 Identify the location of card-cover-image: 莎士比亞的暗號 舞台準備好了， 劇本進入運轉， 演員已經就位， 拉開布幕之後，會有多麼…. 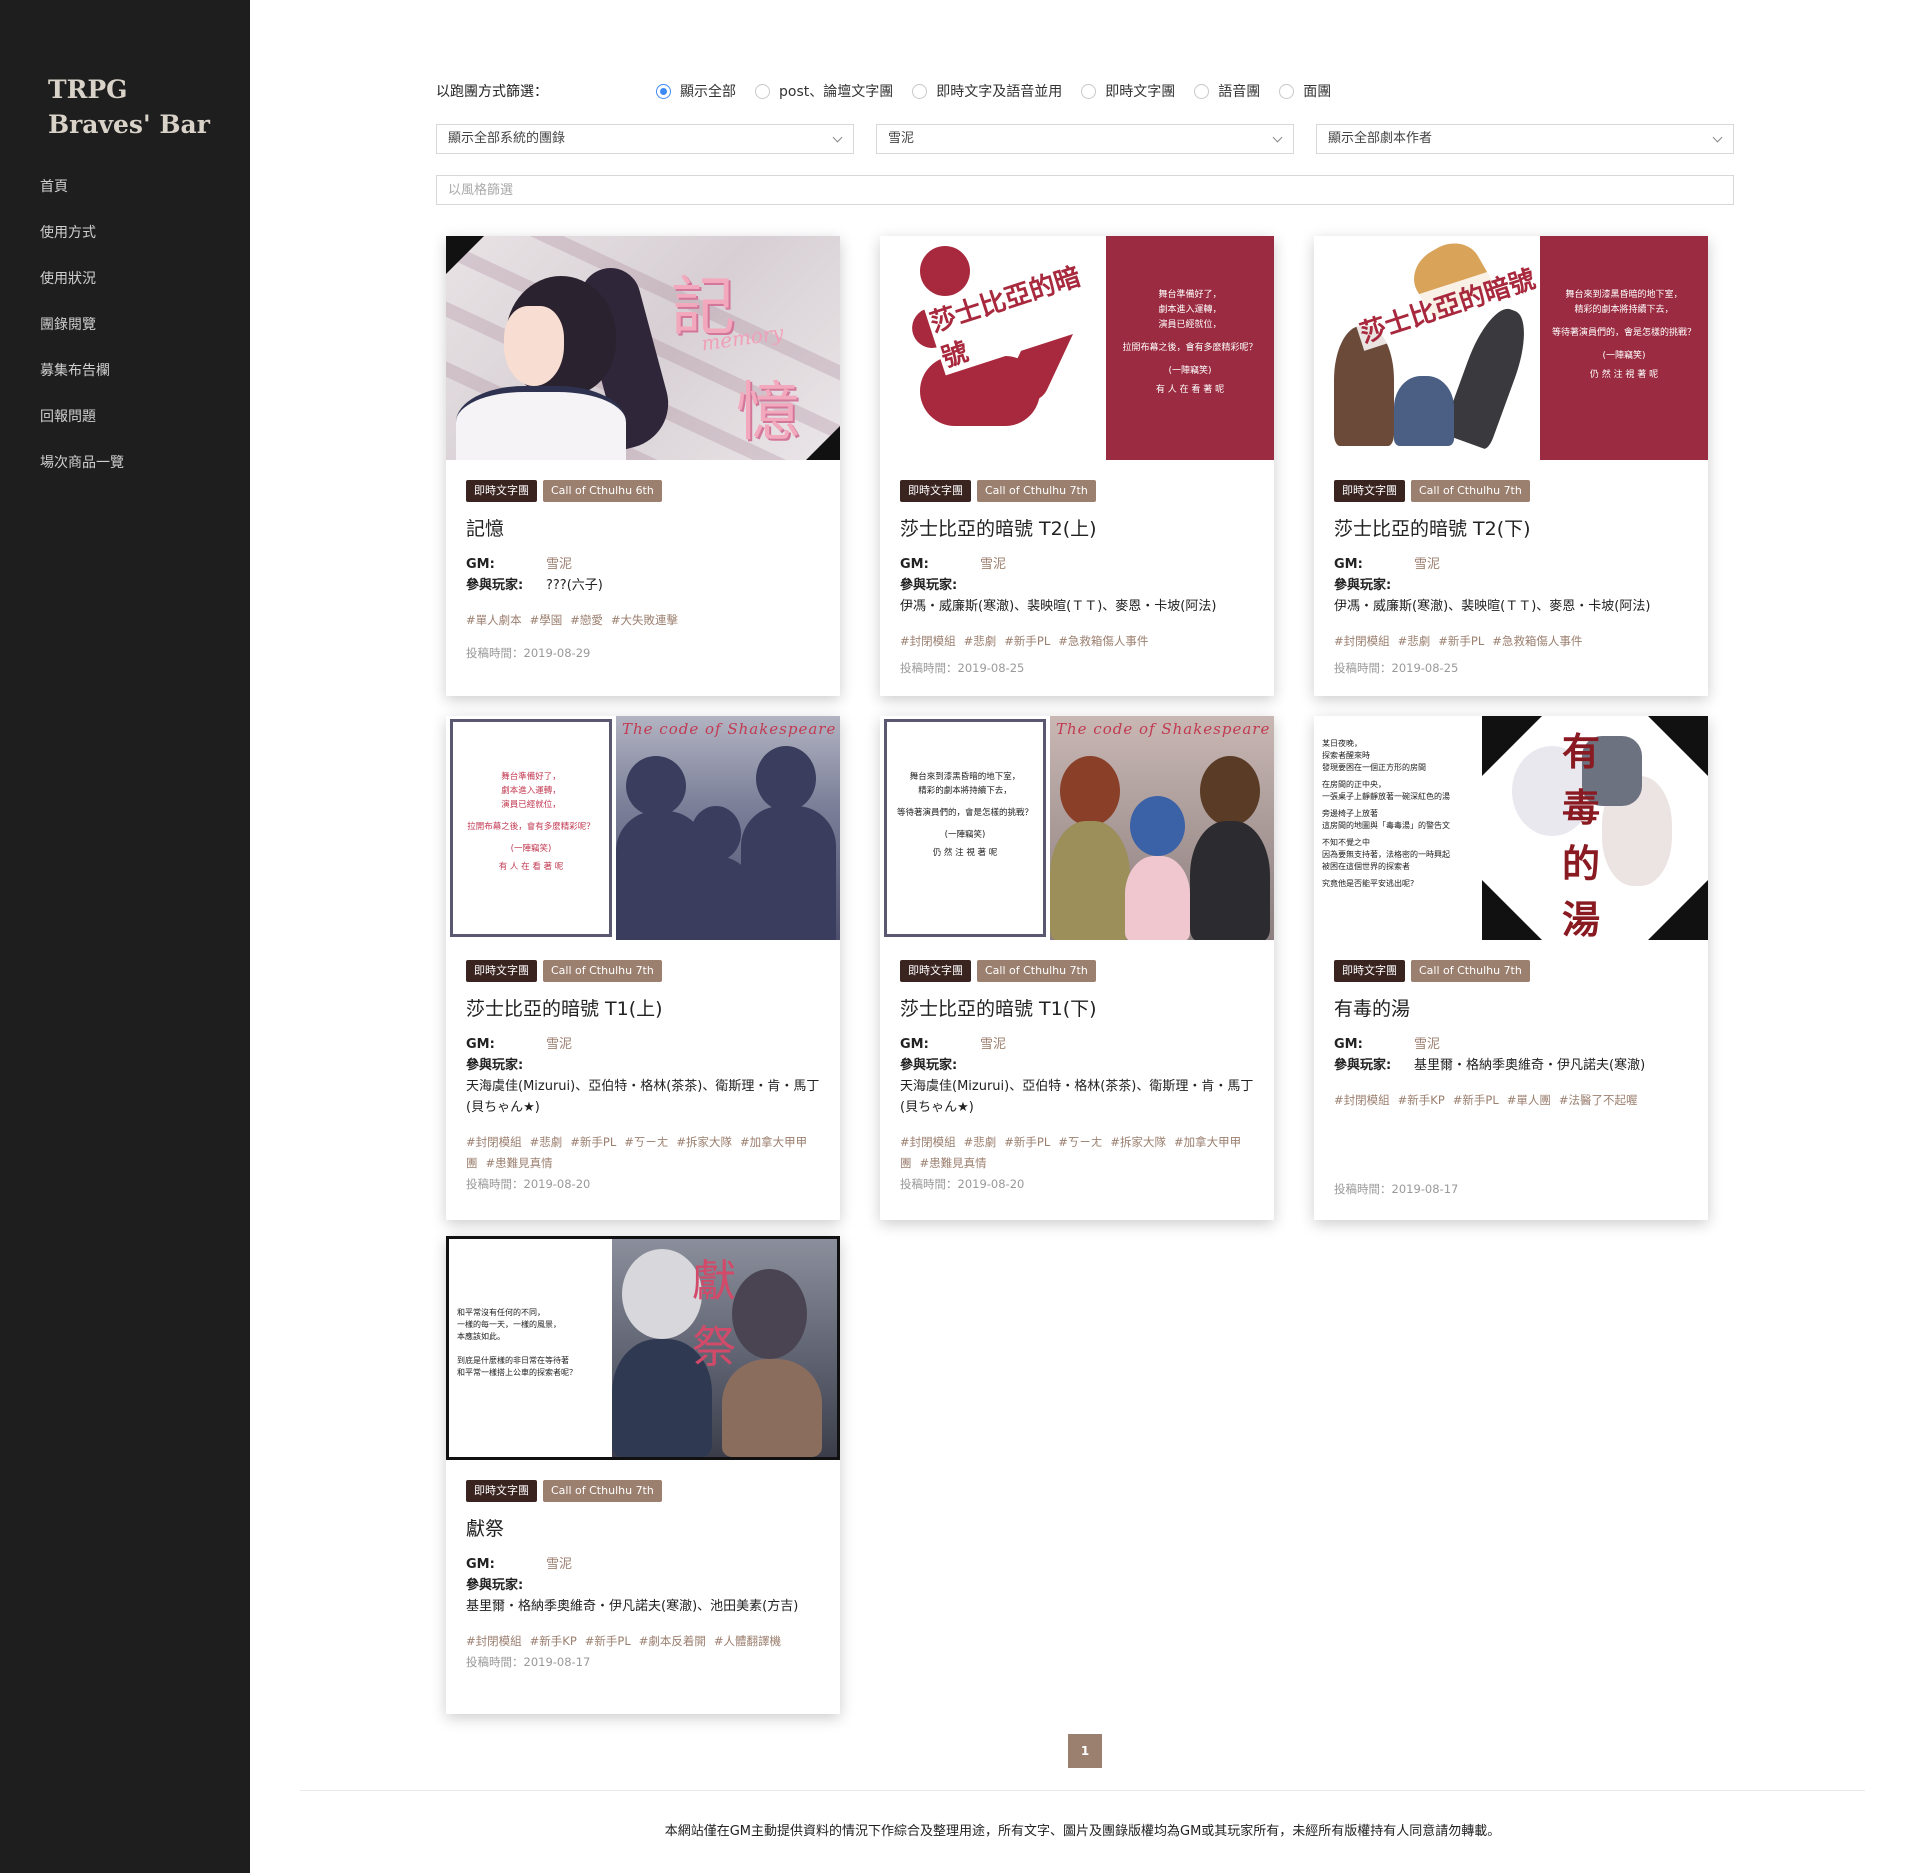
(1077, 348).